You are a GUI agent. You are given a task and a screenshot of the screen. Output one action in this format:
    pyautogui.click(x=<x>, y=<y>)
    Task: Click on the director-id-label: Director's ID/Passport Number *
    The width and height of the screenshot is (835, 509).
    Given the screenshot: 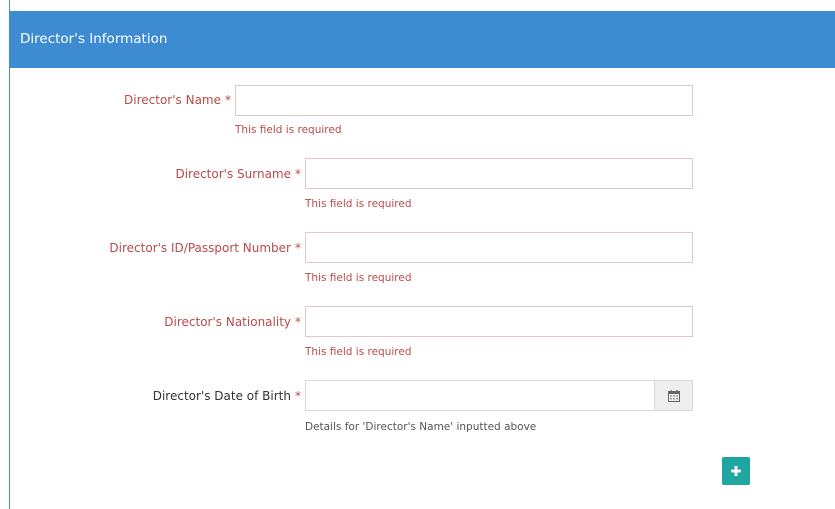 What is the action you would take?
    pyautogui.click(x=205, y=248)
    